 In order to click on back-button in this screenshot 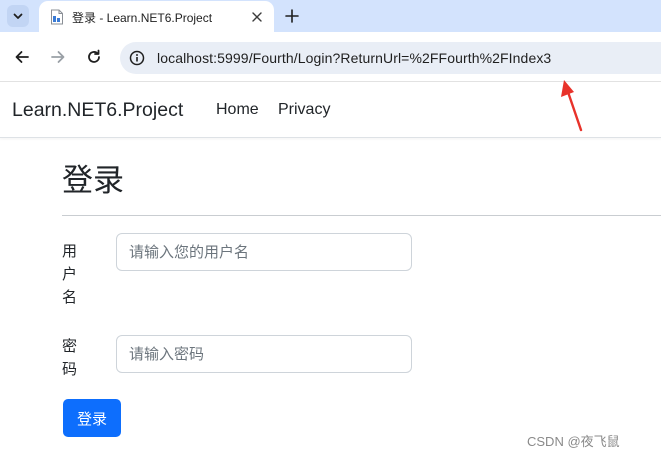, I will do `click(22, 57)`.